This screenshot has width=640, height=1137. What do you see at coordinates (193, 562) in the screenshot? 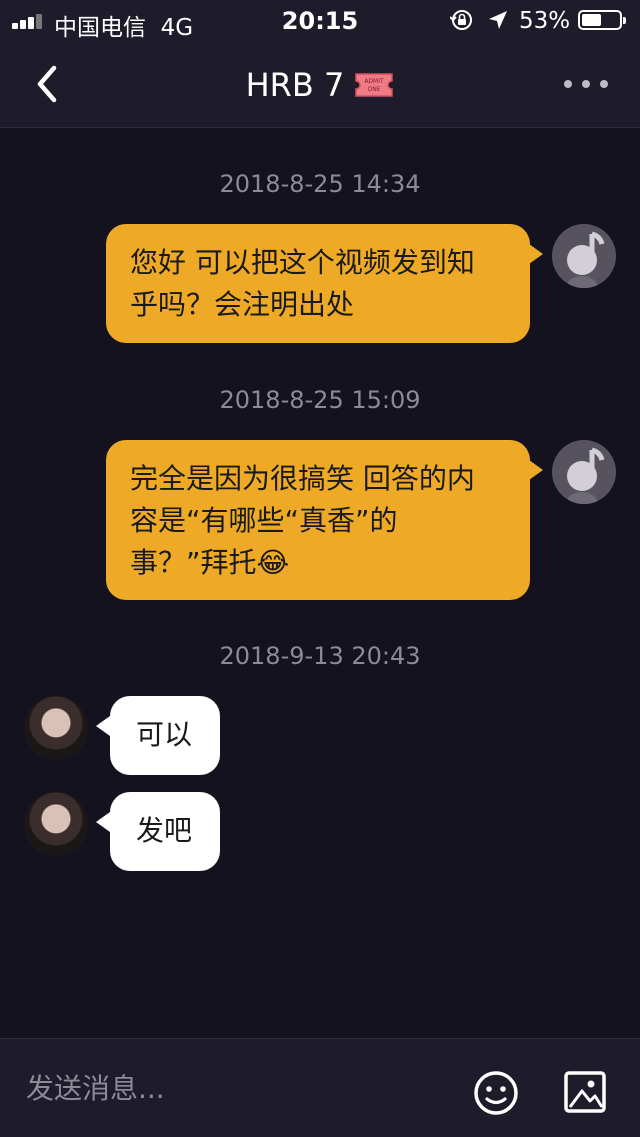
I see `message-text-line: 事？”拜托` at bounding box center [193, 562].